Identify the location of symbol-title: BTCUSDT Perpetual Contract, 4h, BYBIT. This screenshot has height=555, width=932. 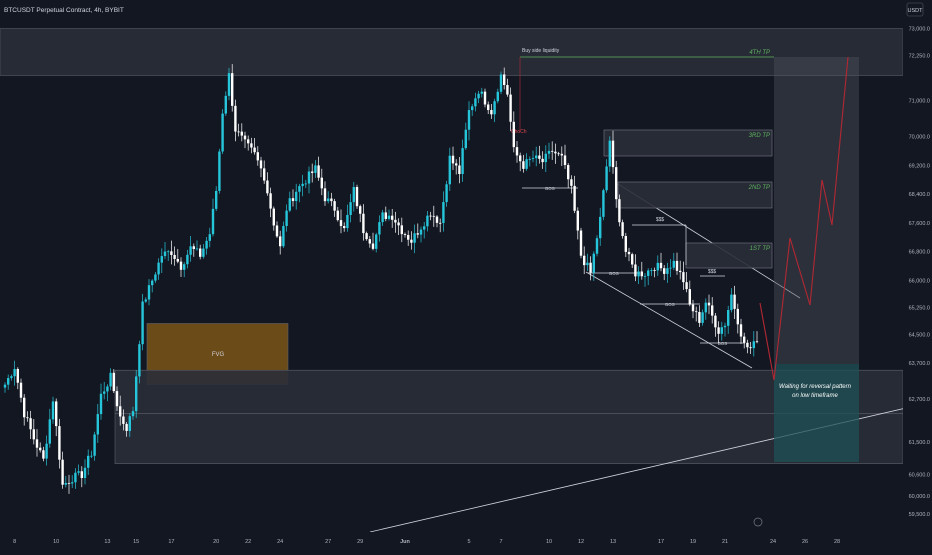
(64, 10).